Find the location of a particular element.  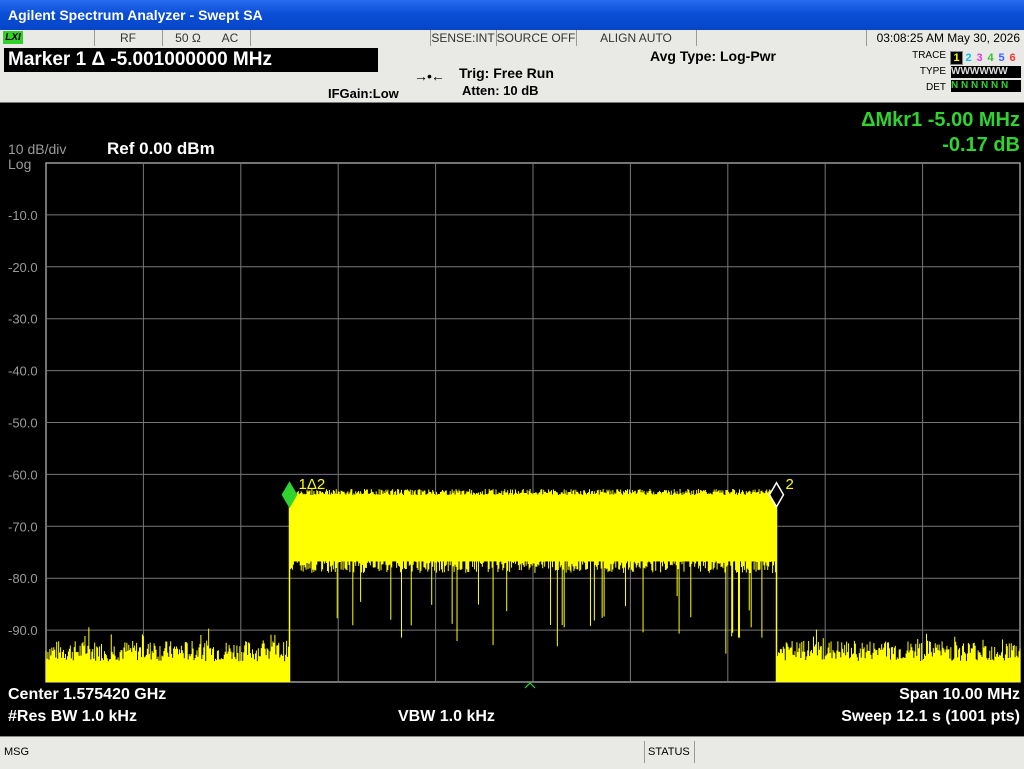

center-frequency: Center 1.575420 GHz is located at coordinates (87, 694).